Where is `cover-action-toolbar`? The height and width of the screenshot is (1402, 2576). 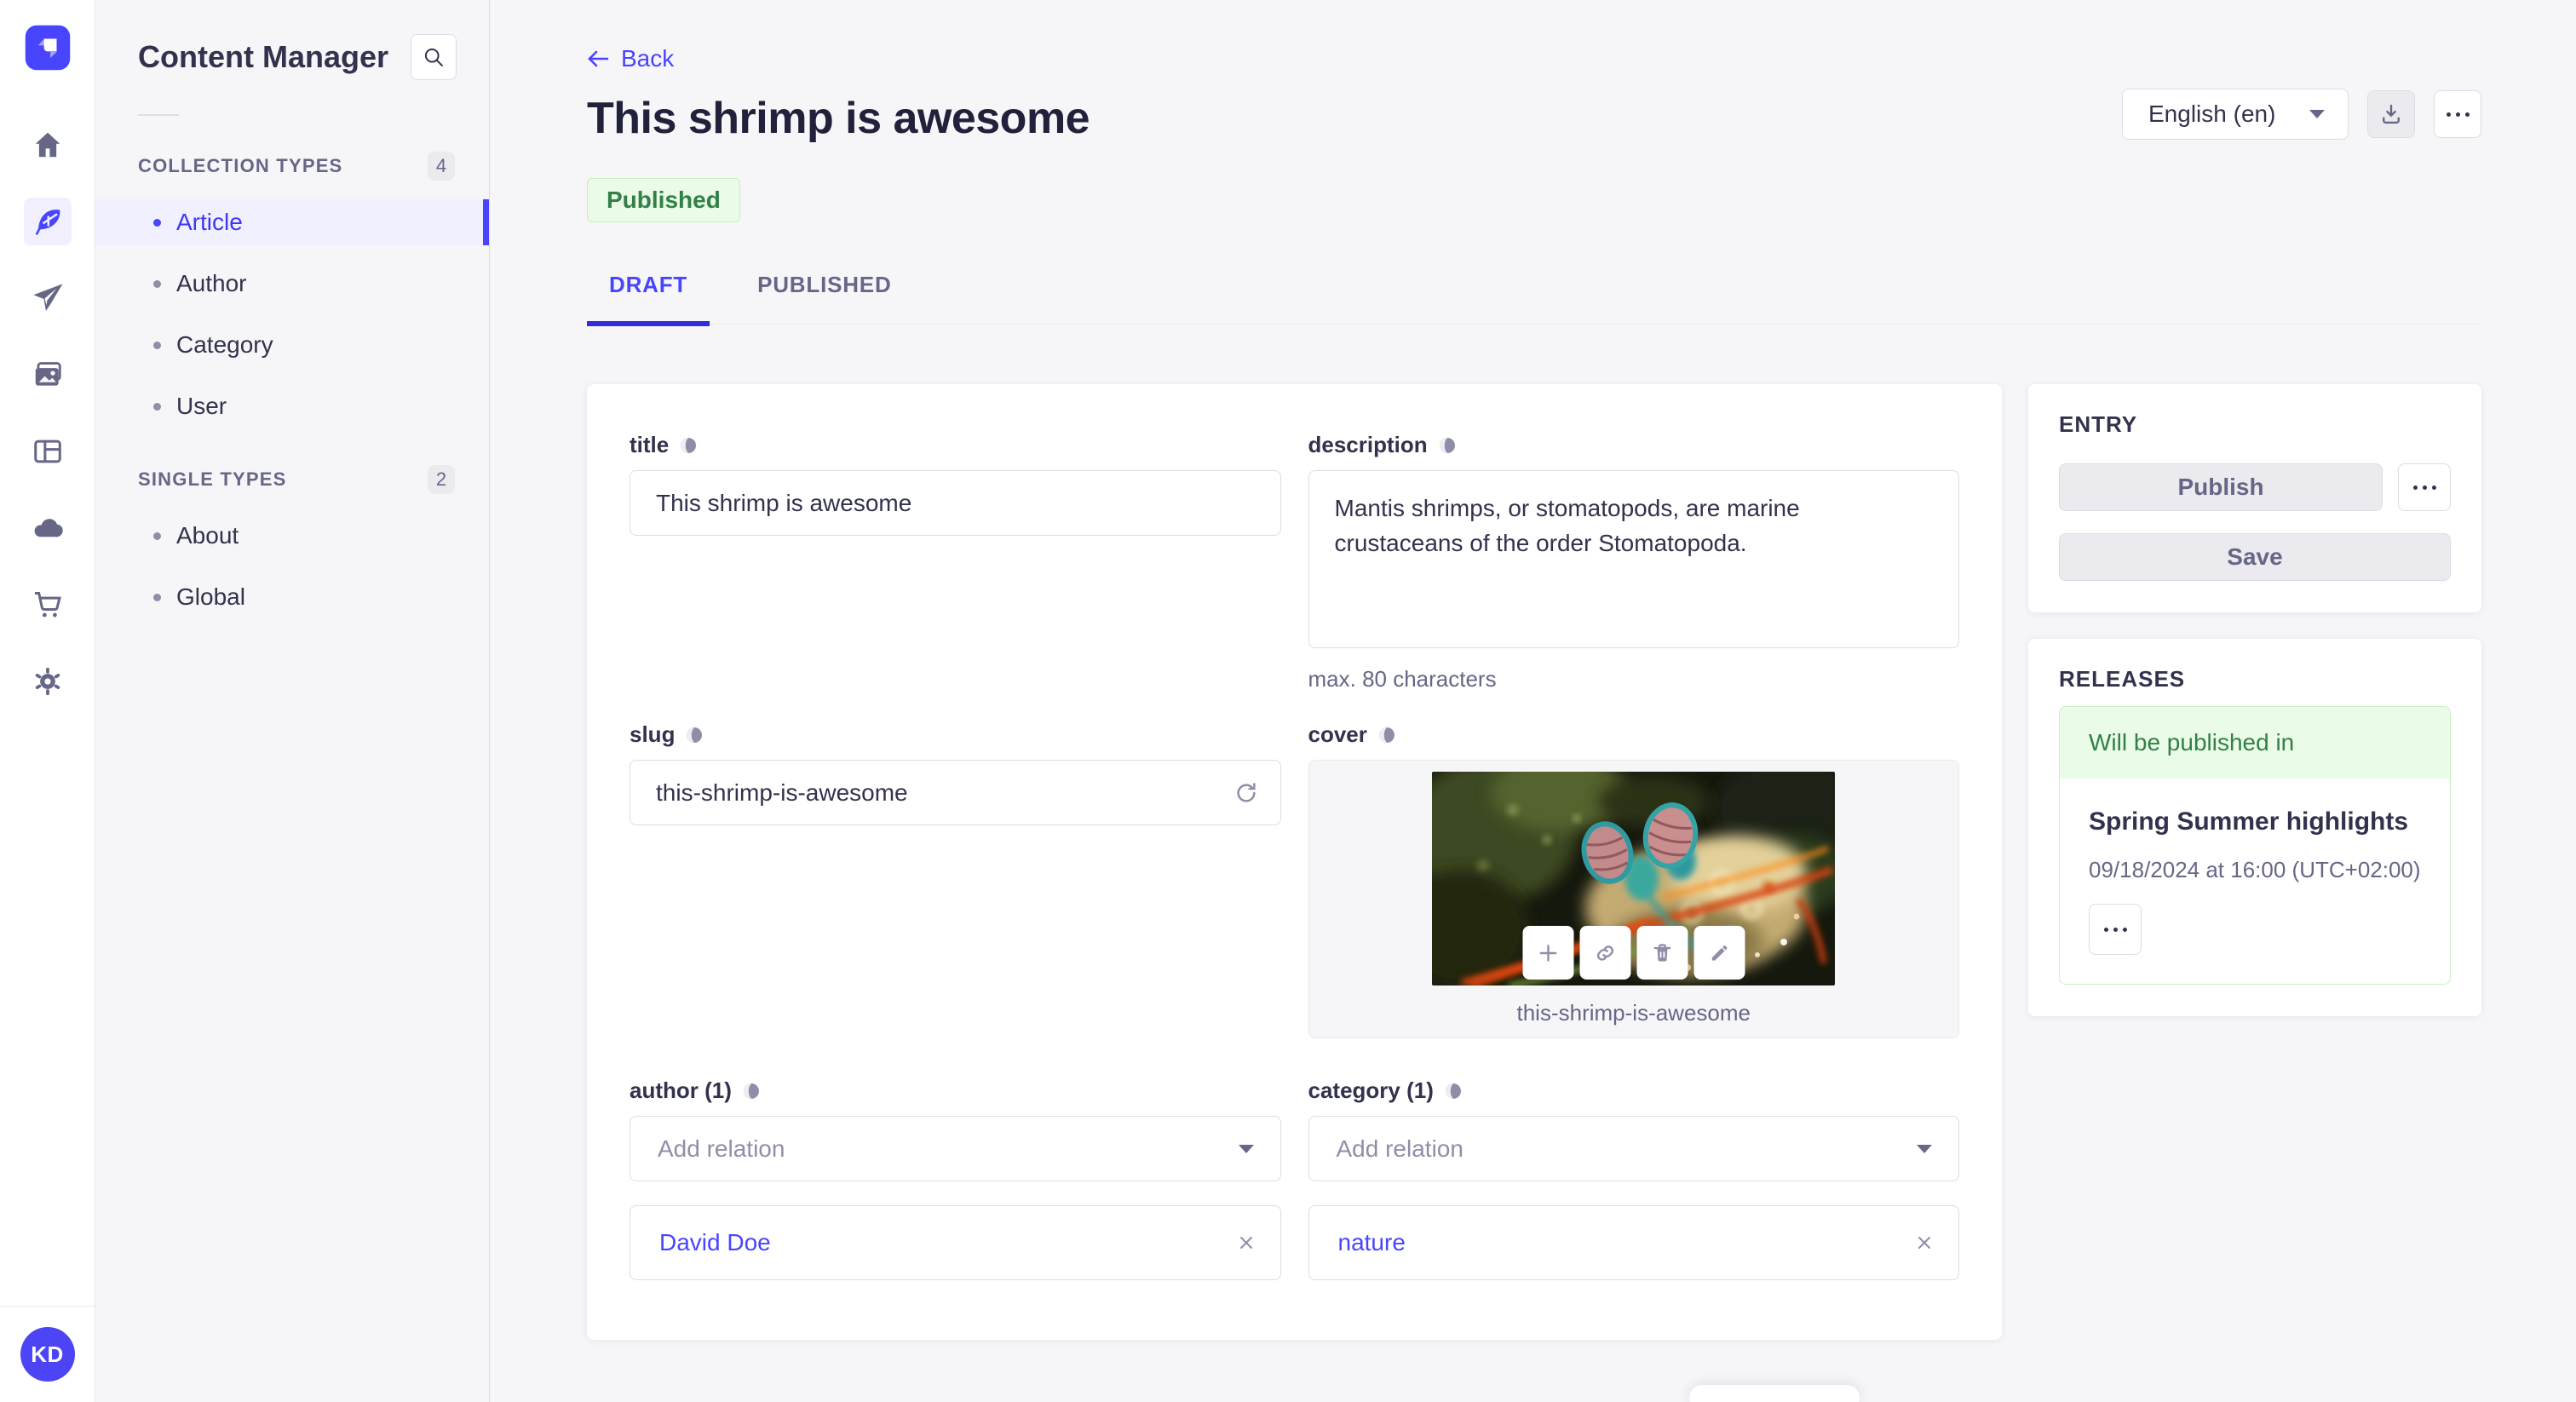
cover-action-toolbar is located at coordinates (1633, 953).